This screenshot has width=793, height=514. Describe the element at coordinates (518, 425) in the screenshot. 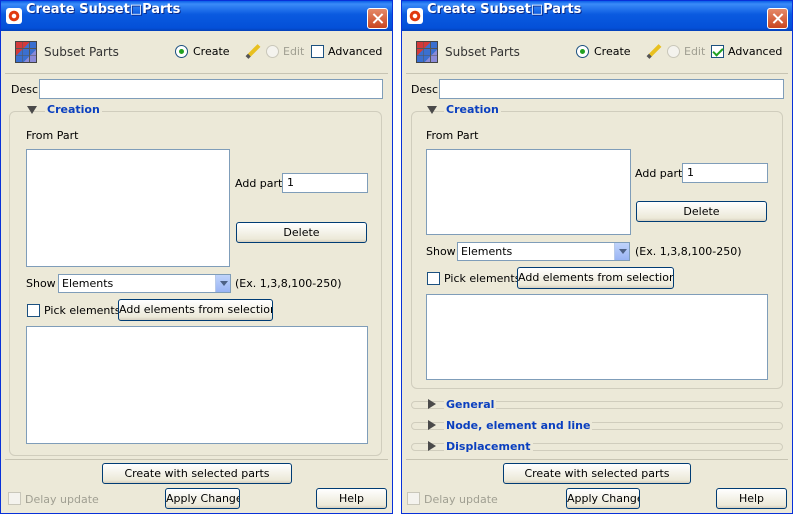

I see `section-node-element-line-title: Node, element and line` at that location.